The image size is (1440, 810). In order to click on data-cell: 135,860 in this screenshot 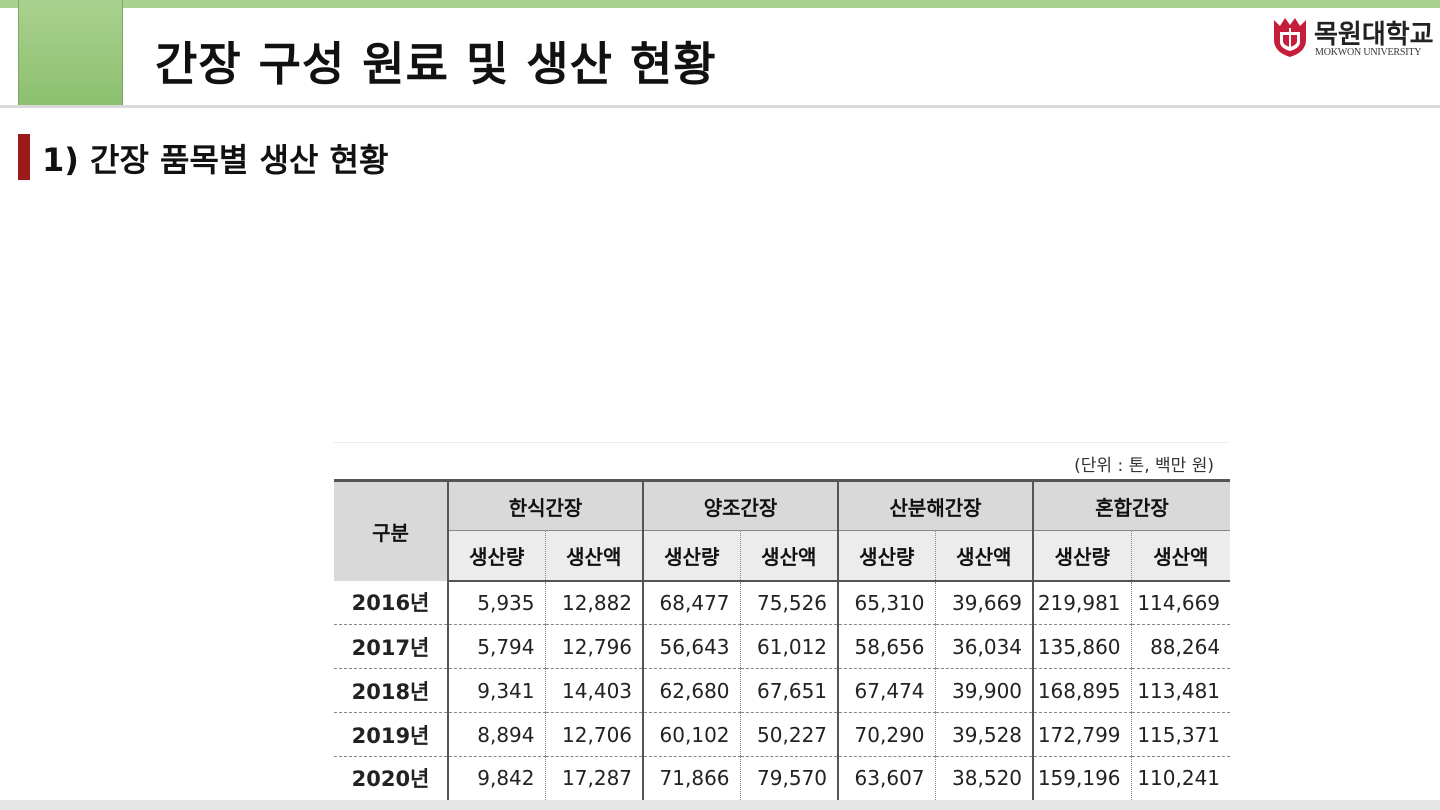, I will do `click(1082, 646)`.